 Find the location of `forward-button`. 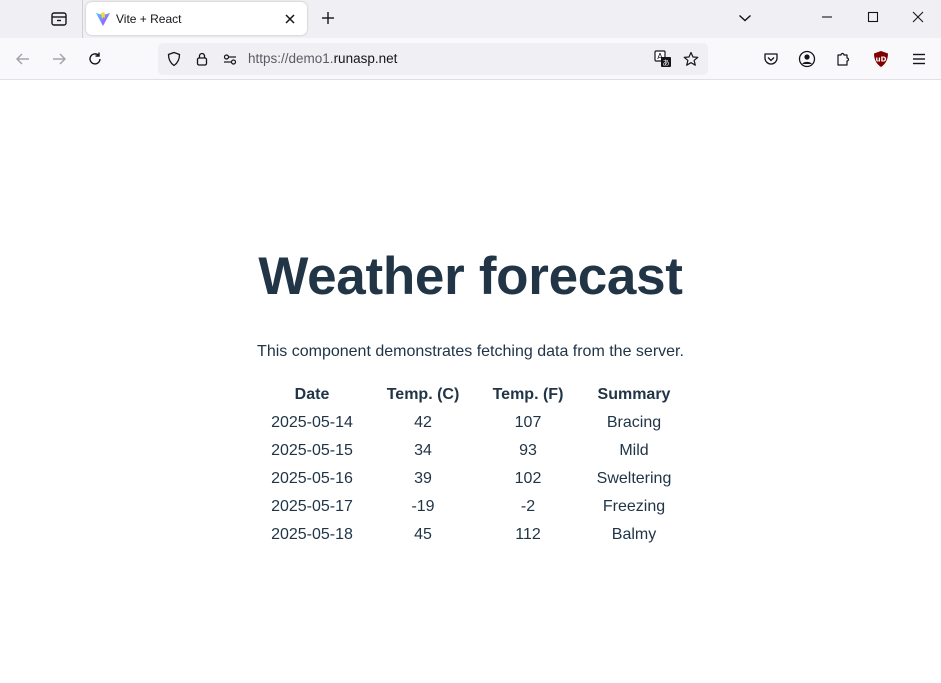

forward-button is located at coordinates (59, 59).